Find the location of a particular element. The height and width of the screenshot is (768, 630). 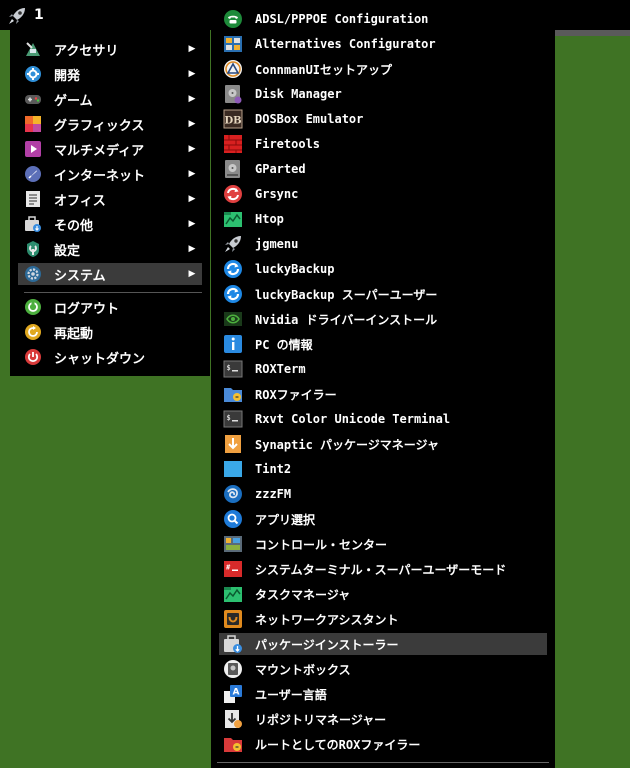

menu-separator is located at coordinates (113, 292).